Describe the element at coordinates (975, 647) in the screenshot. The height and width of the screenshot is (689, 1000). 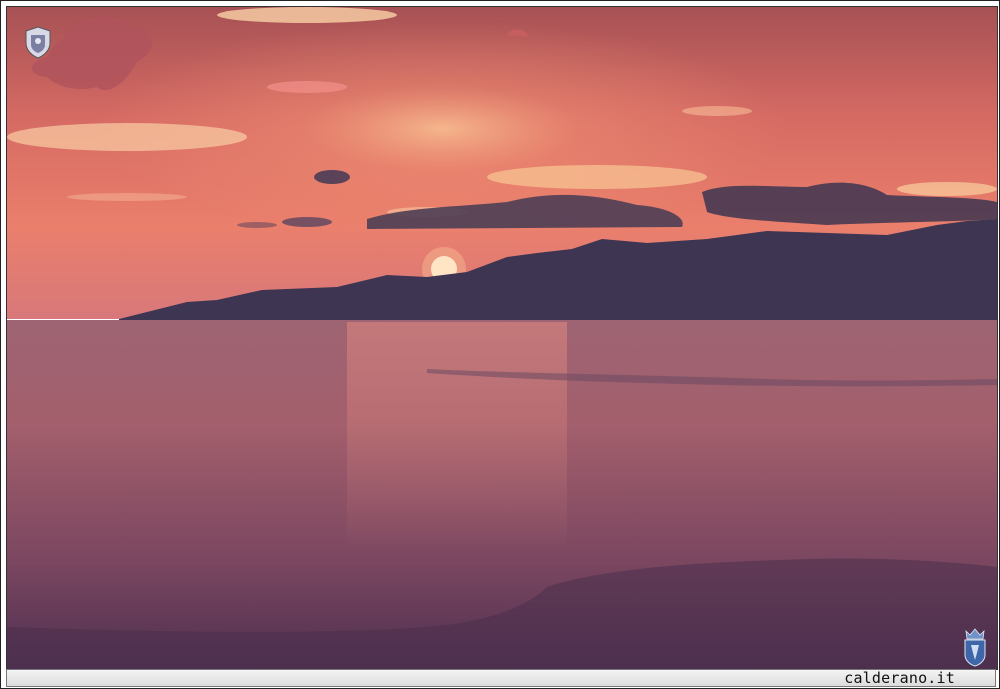
I see `emblem-logo` at that location.